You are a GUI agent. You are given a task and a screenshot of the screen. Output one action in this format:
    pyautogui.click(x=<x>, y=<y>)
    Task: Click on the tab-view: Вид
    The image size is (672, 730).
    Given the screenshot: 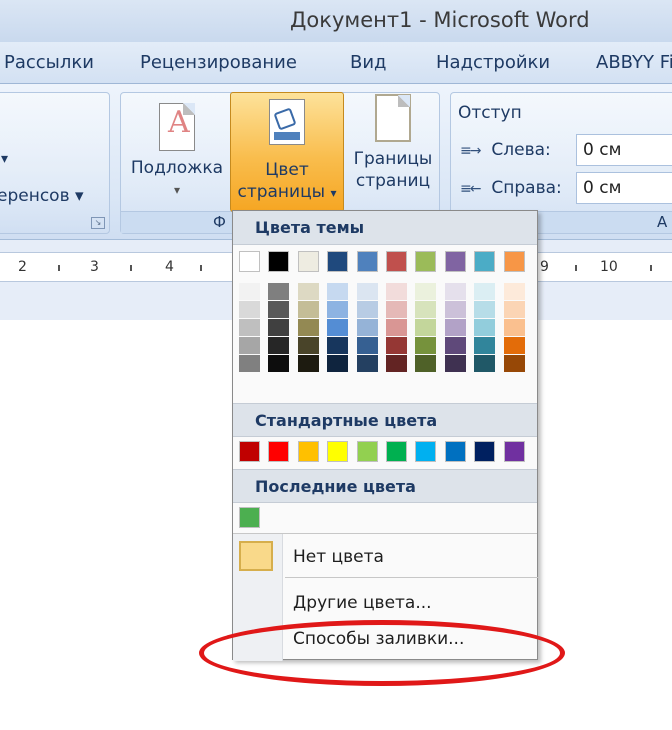 What is the action you would take?
    pyautogui.click(x=368, y=62)
    